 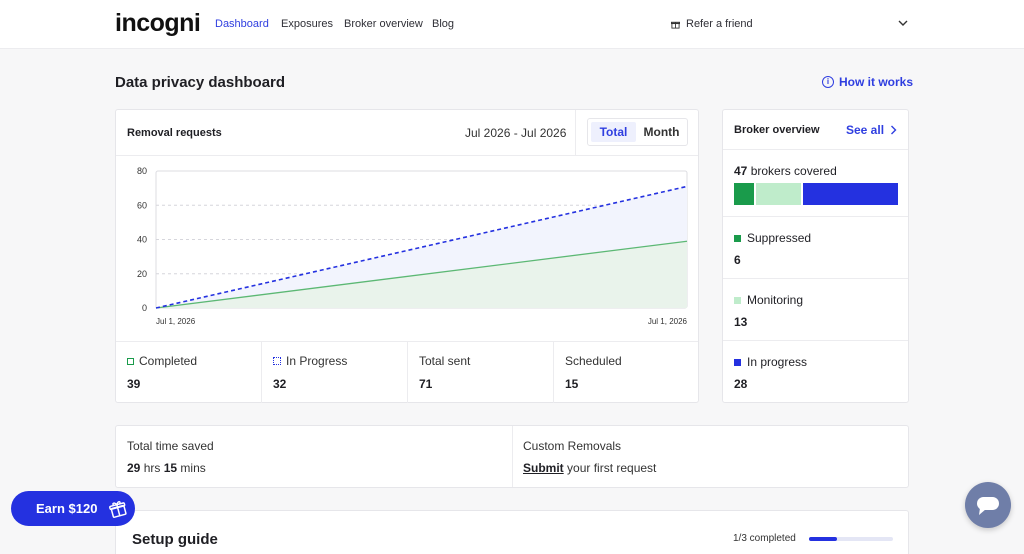 I want to click on stat-value: 39, so click(x=134, y=384).